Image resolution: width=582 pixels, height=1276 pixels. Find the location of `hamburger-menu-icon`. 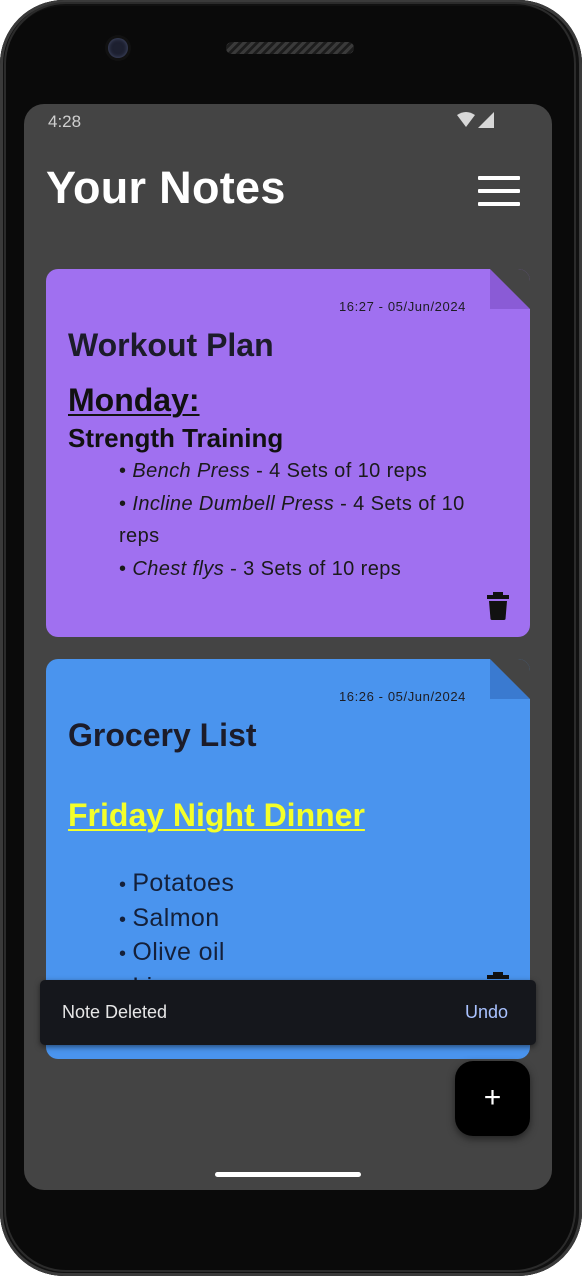

hamburger-menu-icon is located at coordinates (499, 191).